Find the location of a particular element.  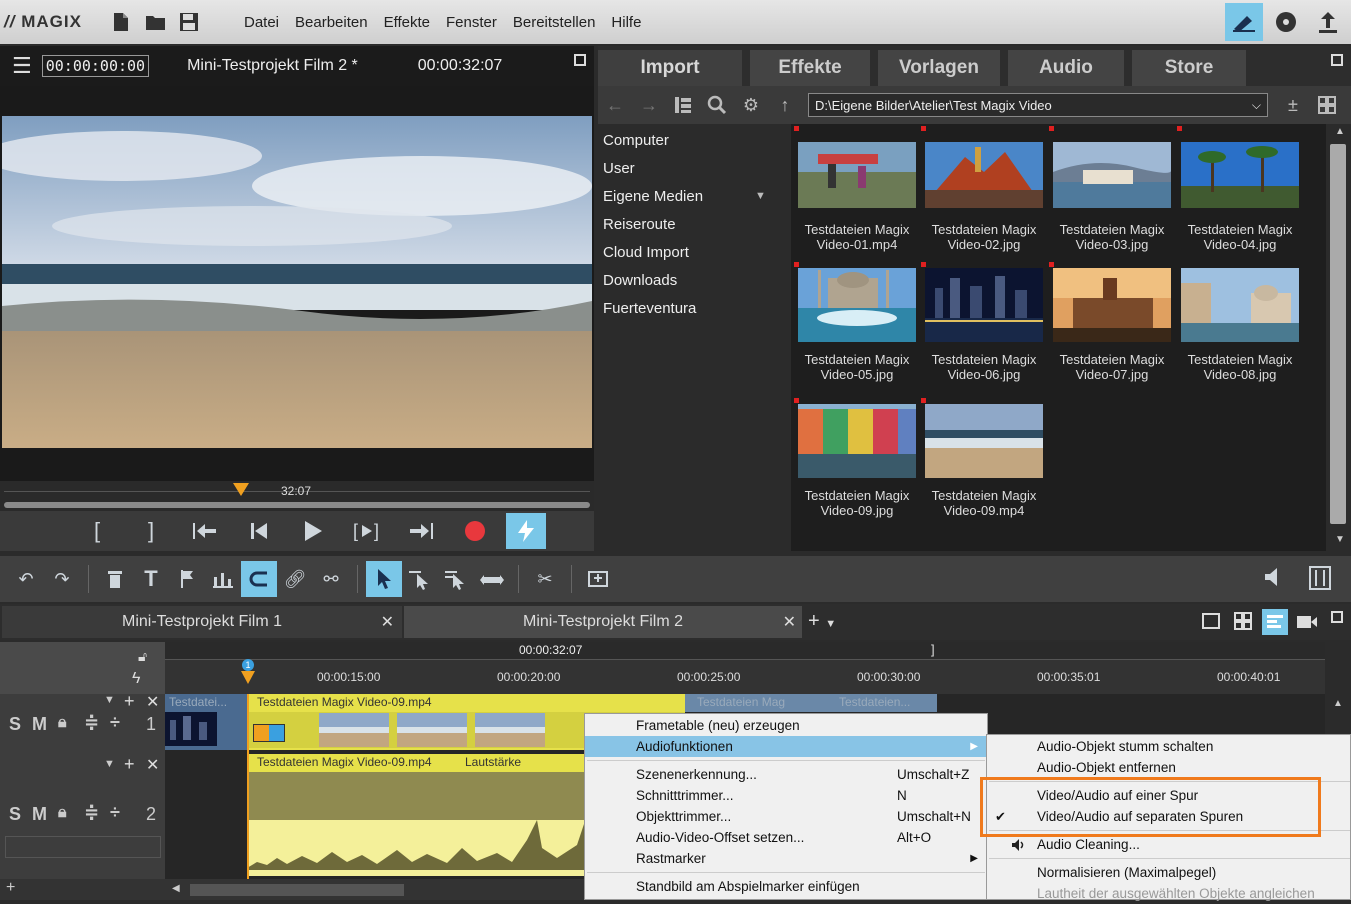

select-tool-button is located at coordinates (384, 579).